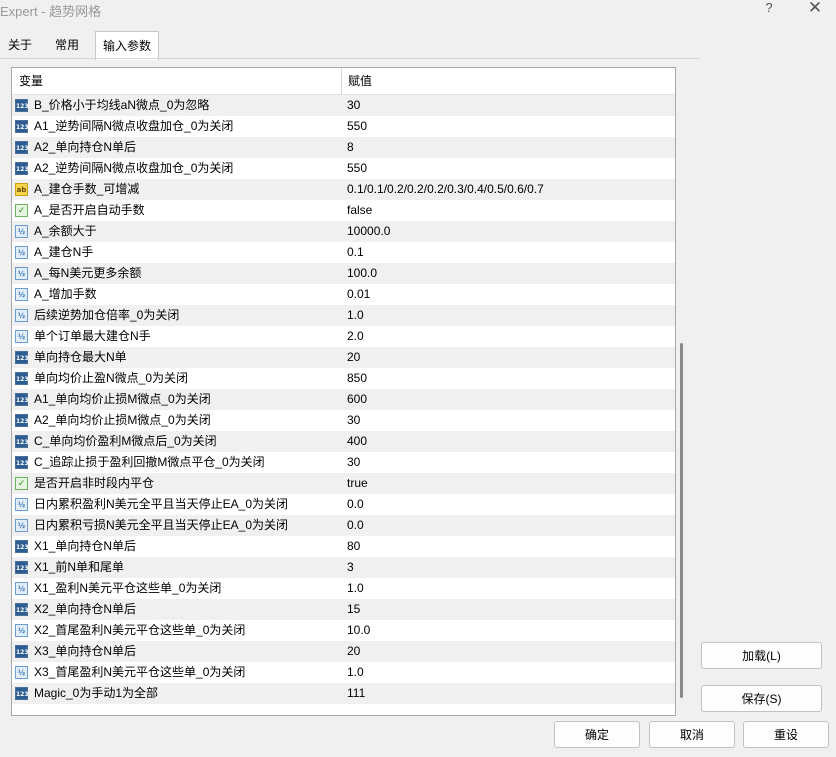 The image size is (836, 757). What do you see at coordinates (87, 189) in the screenshot?
I see `parameter-name: A_建仓手数_可增减` at bounding box center [87, 189].